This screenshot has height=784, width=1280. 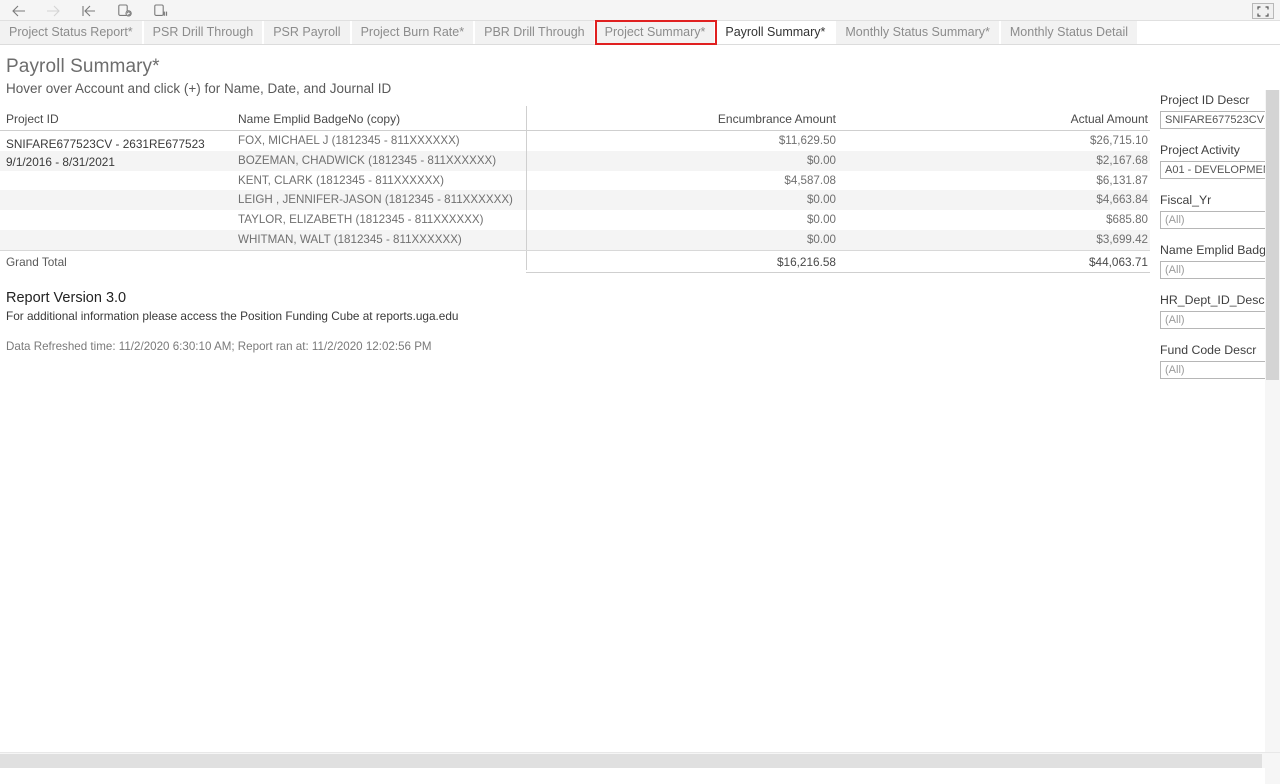 I want to click on back-arrow-icon, so click(x=19, y=10).